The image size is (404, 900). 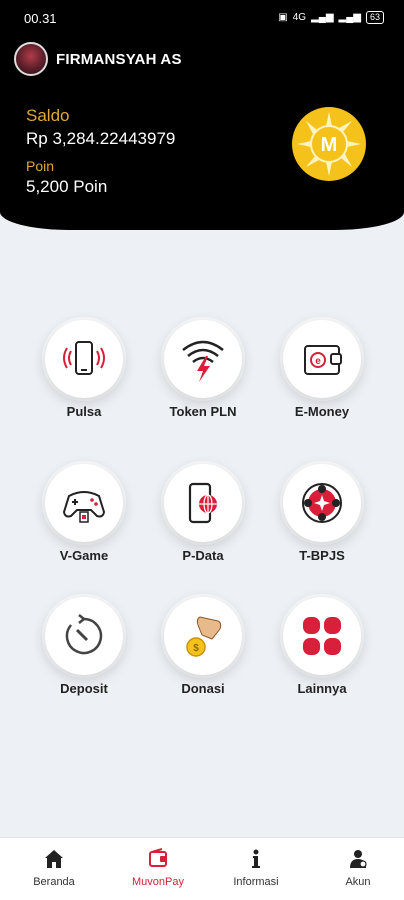 What do you see at coordinates (318, 361) in the screenshot?
I see `svg-text: e` at bounding box center [318, 361].